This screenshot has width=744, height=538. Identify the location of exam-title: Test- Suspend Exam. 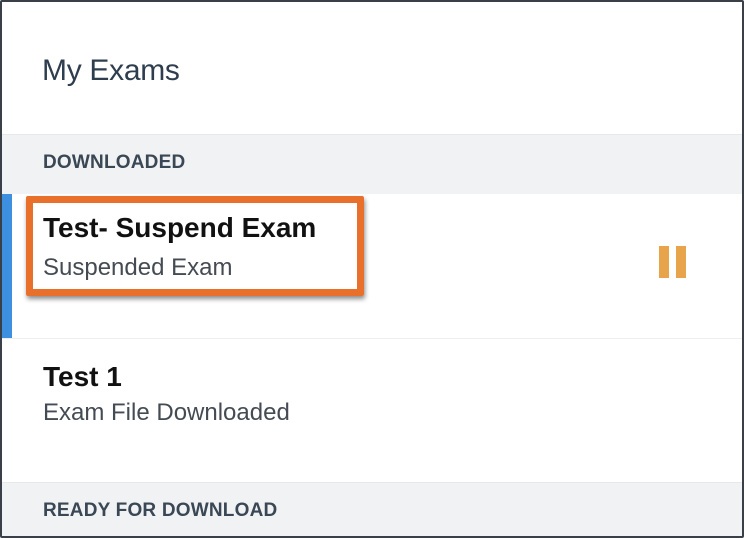
(180, 227).